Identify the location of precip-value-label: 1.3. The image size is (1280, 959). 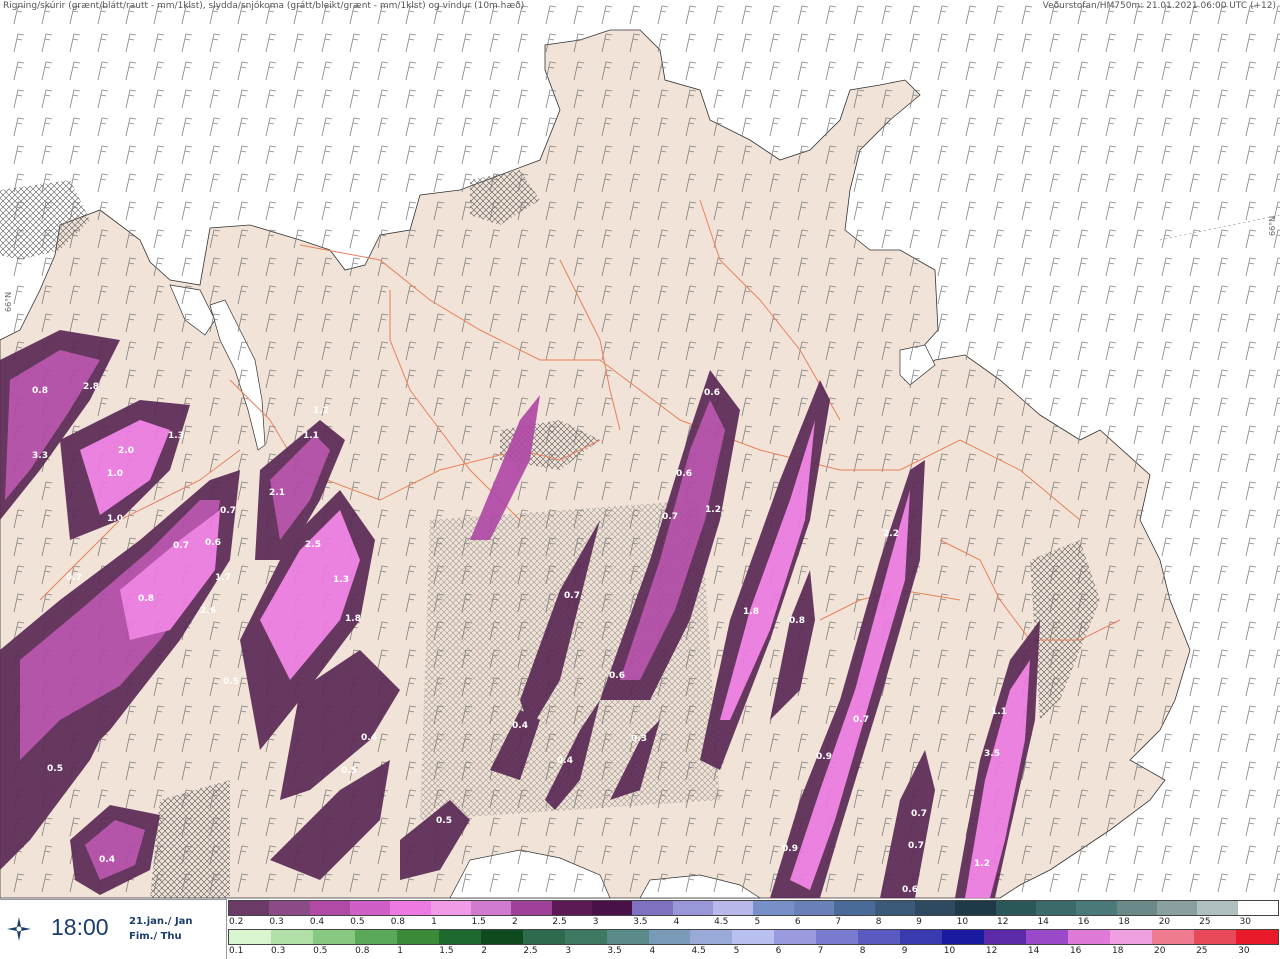
(176, 436).